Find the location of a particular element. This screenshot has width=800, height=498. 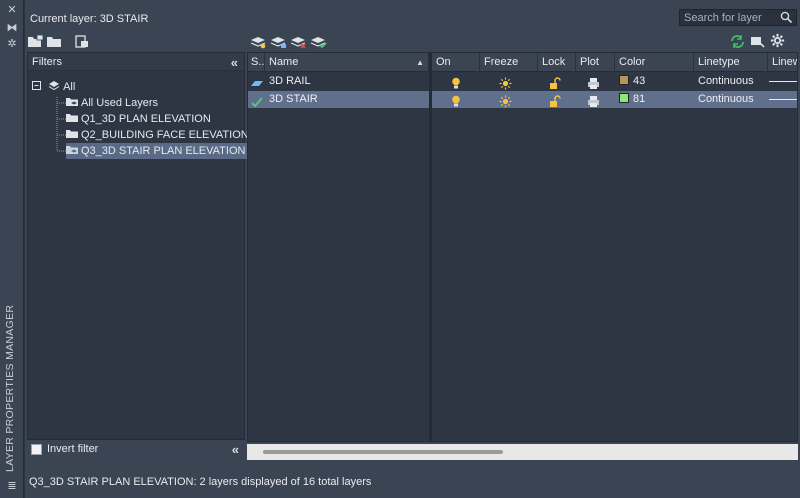

invert-filter-label: Invert filter is located at coordinates (73, 449).